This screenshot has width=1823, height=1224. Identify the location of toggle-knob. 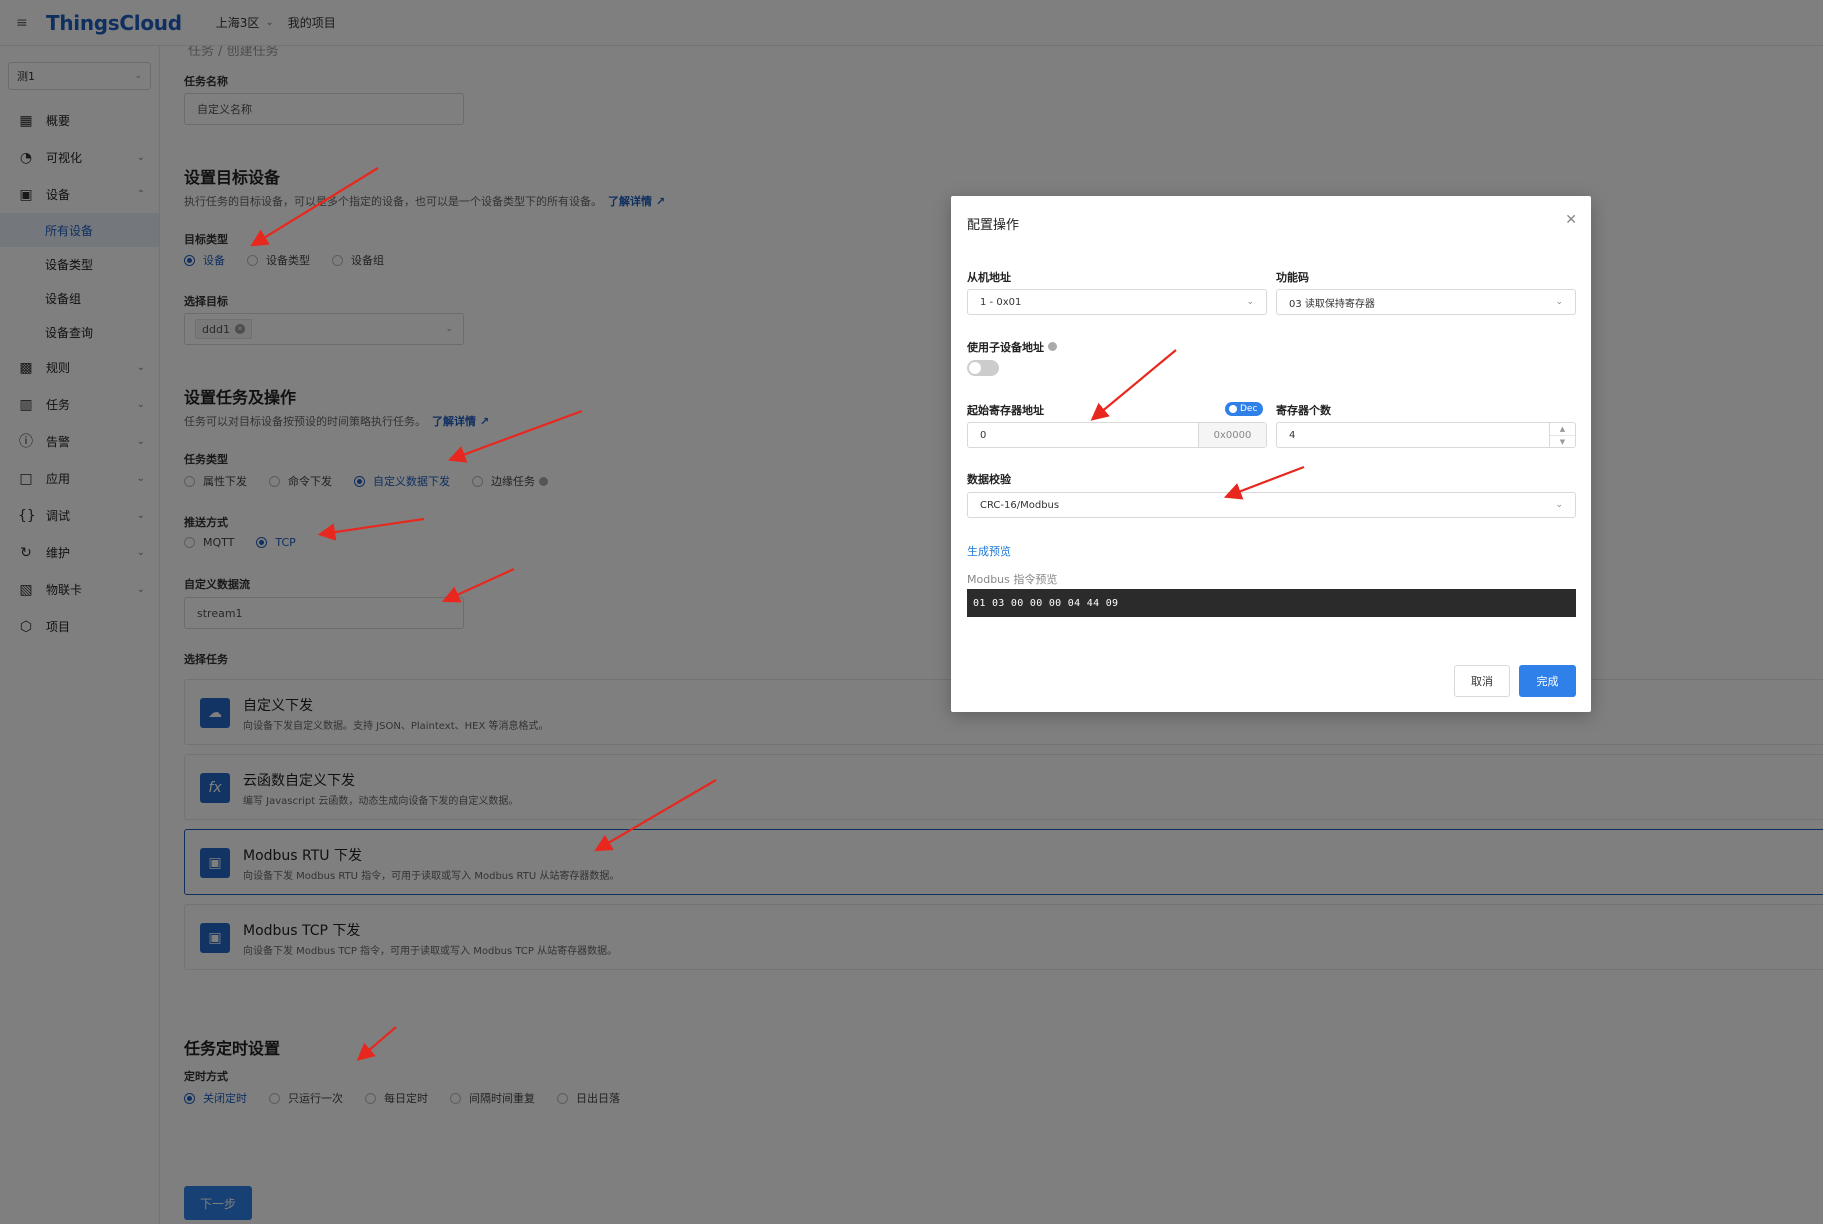
(975, 368).